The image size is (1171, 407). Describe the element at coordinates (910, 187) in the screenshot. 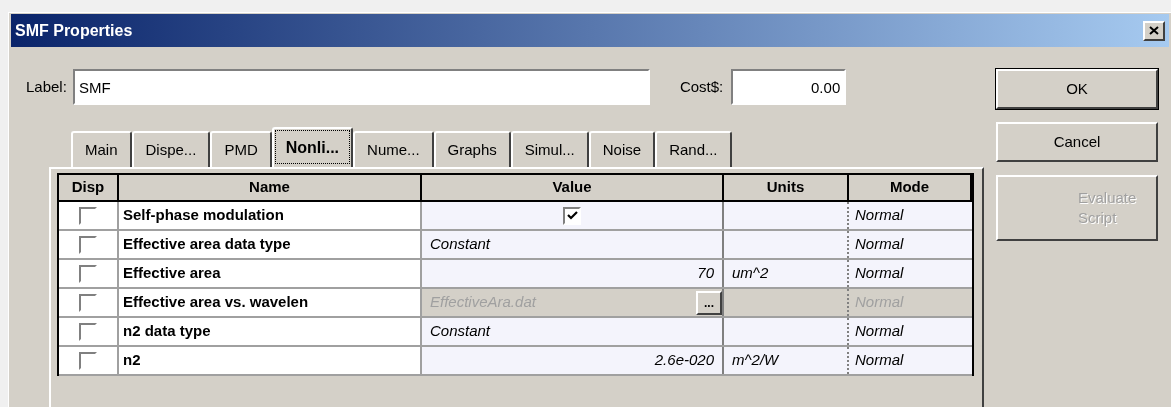

I see `column-header: Mode` at that location.